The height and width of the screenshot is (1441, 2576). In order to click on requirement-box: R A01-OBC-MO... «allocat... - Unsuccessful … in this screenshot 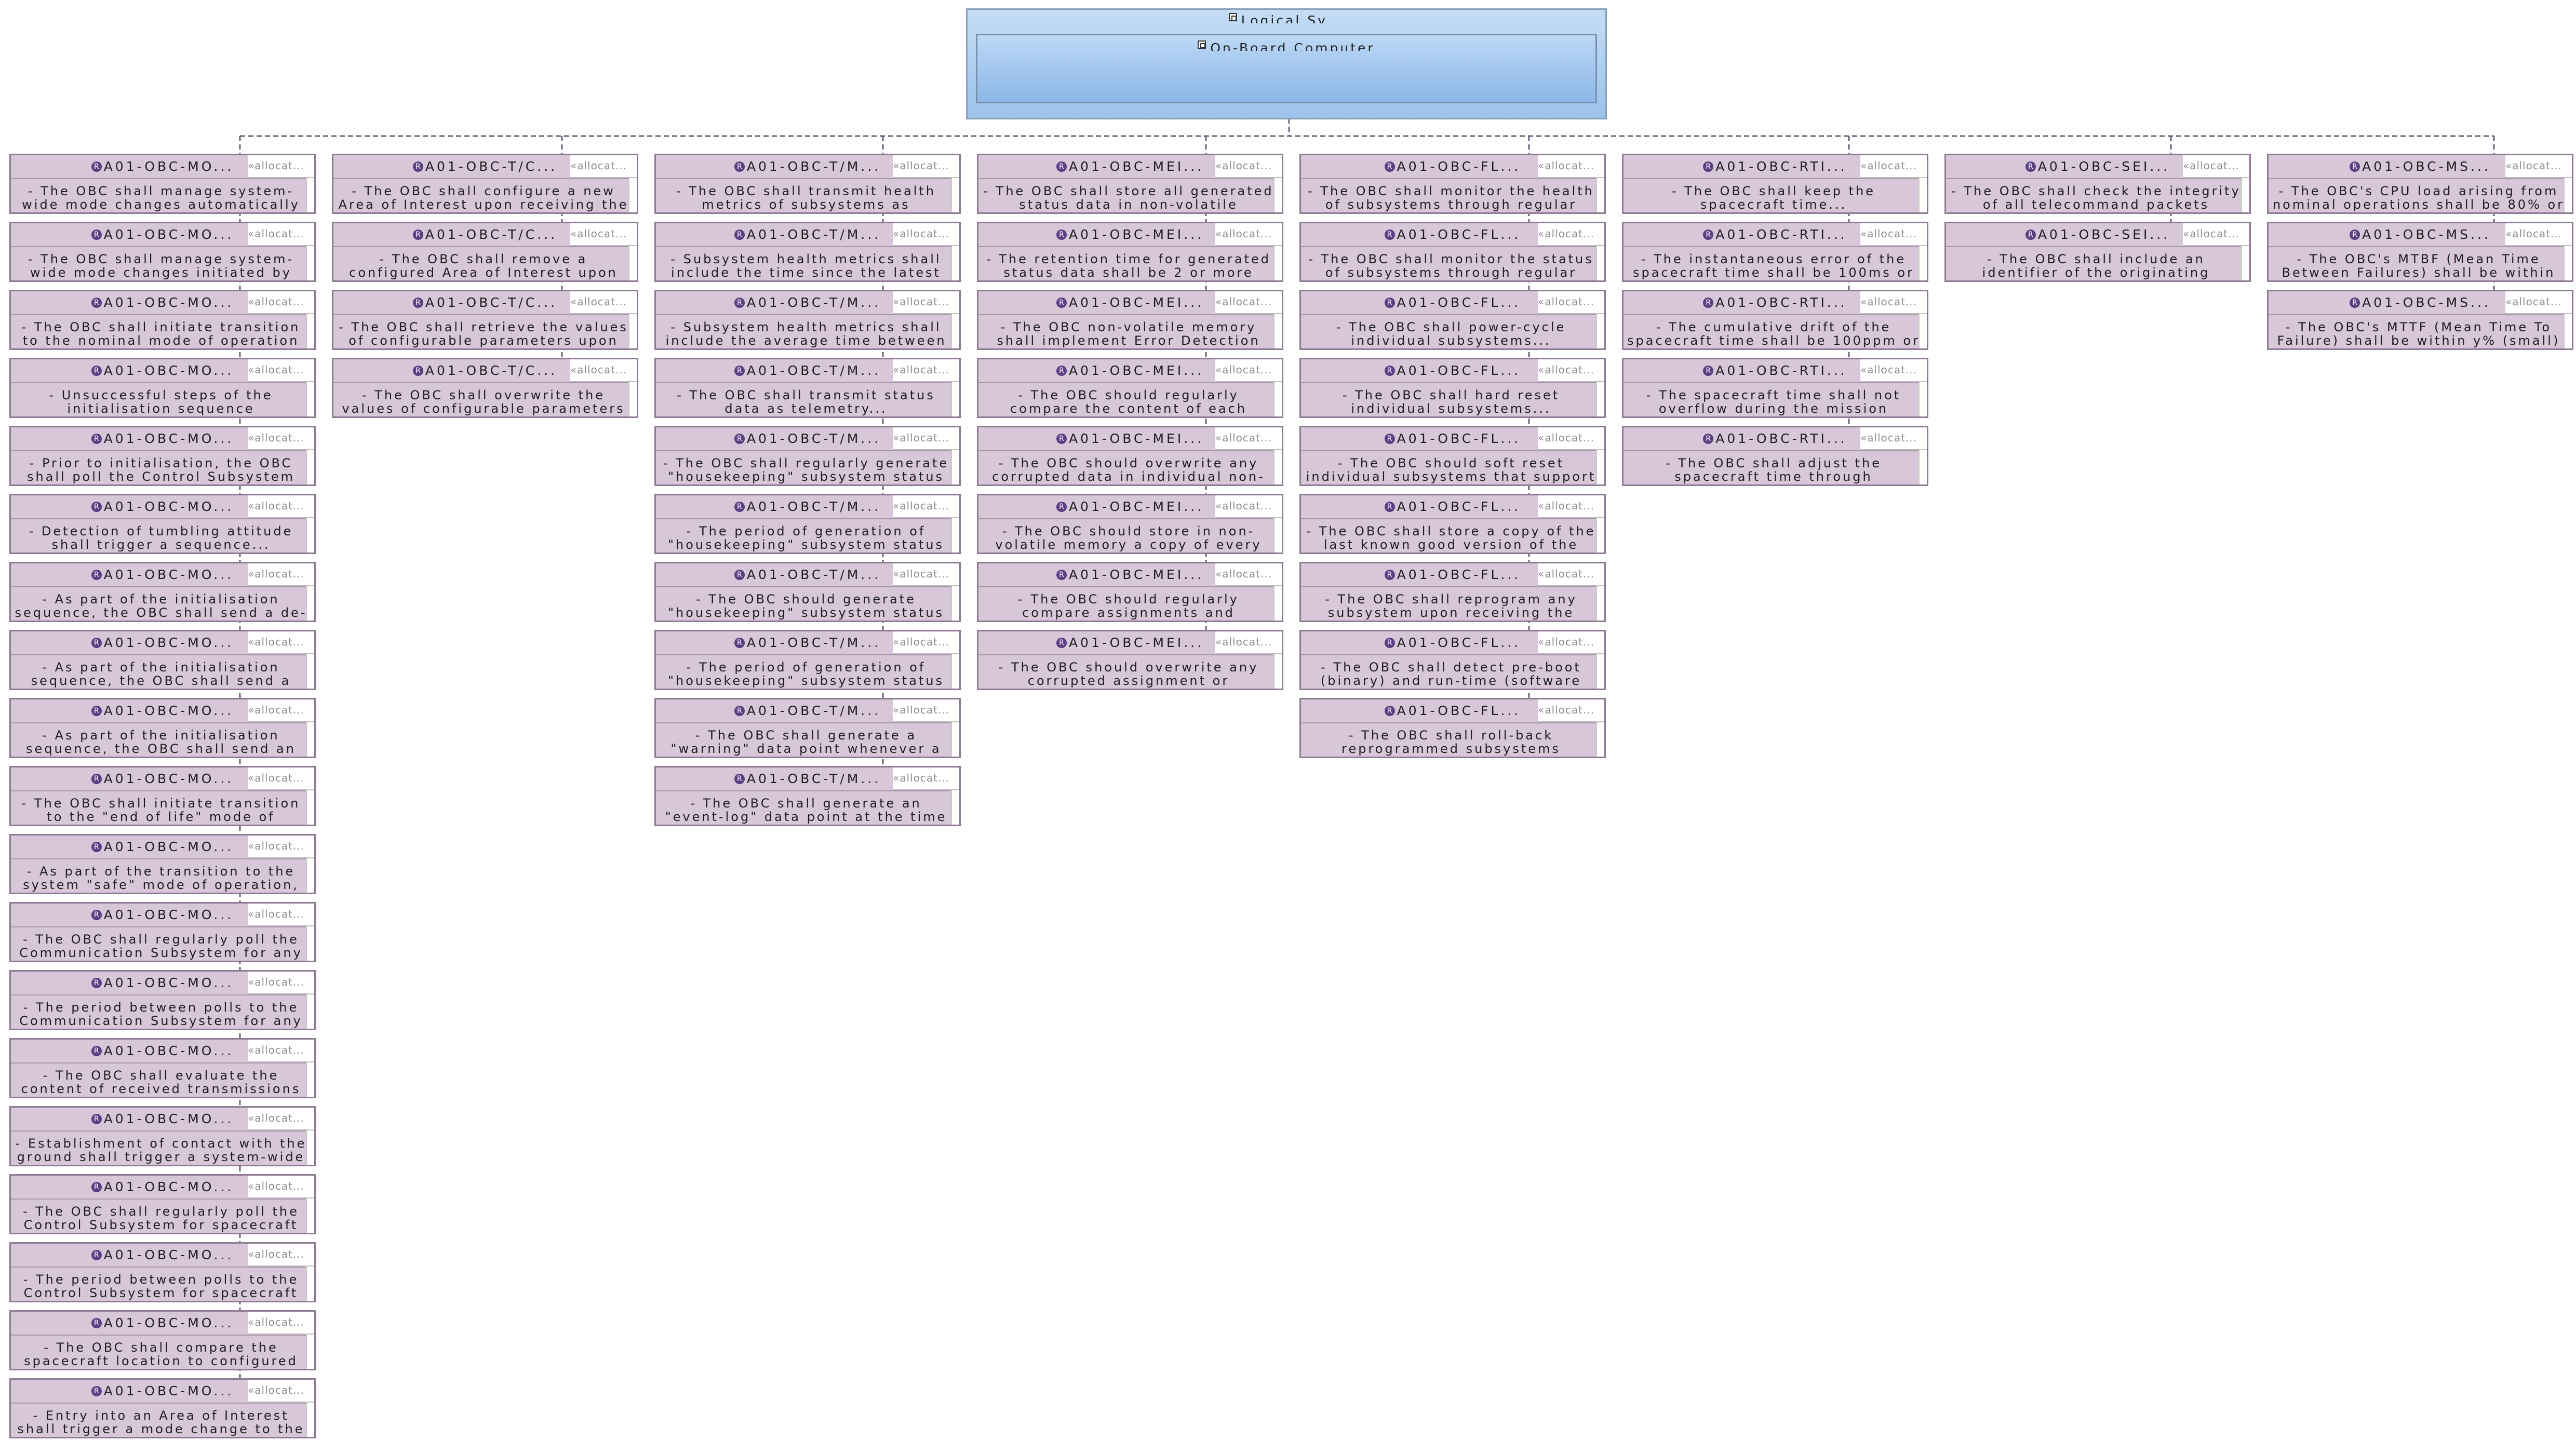, I will do `click(163, 388)`.